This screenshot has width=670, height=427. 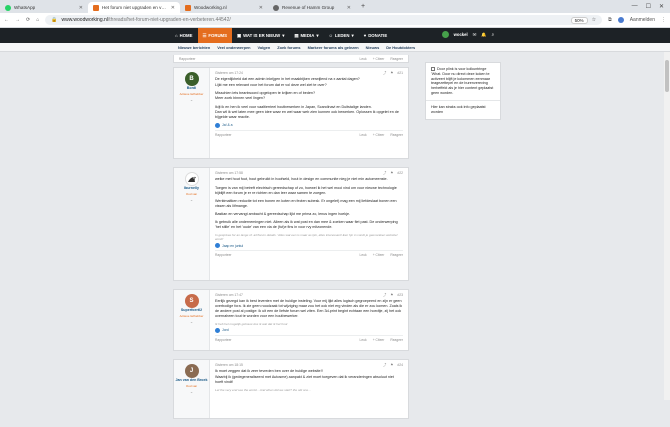 What do you see at coordinates (309, 173) in the screenshot?
I see `post-meta: Gisteren om 17:58 ⤴ ⚑ #22` at bounding box center [309, 173].